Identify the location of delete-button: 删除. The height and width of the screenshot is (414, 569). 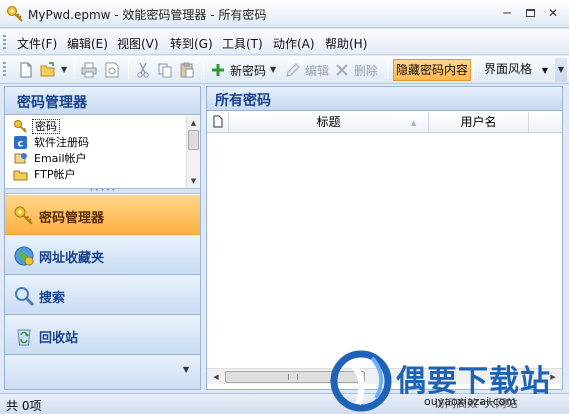
(366, 70).